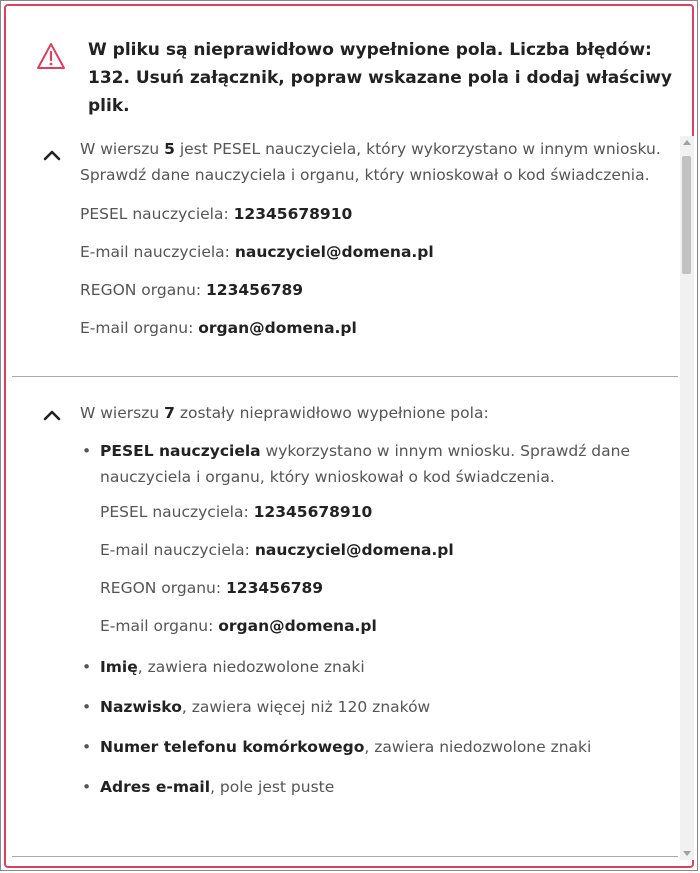 Image resolution: width=700 pixels, height=873 pixels. Describe the element at coordinates (379, 667) in the screenshot. I see `list-item: Imię, zawiera niedozwolone znaki` at that location.